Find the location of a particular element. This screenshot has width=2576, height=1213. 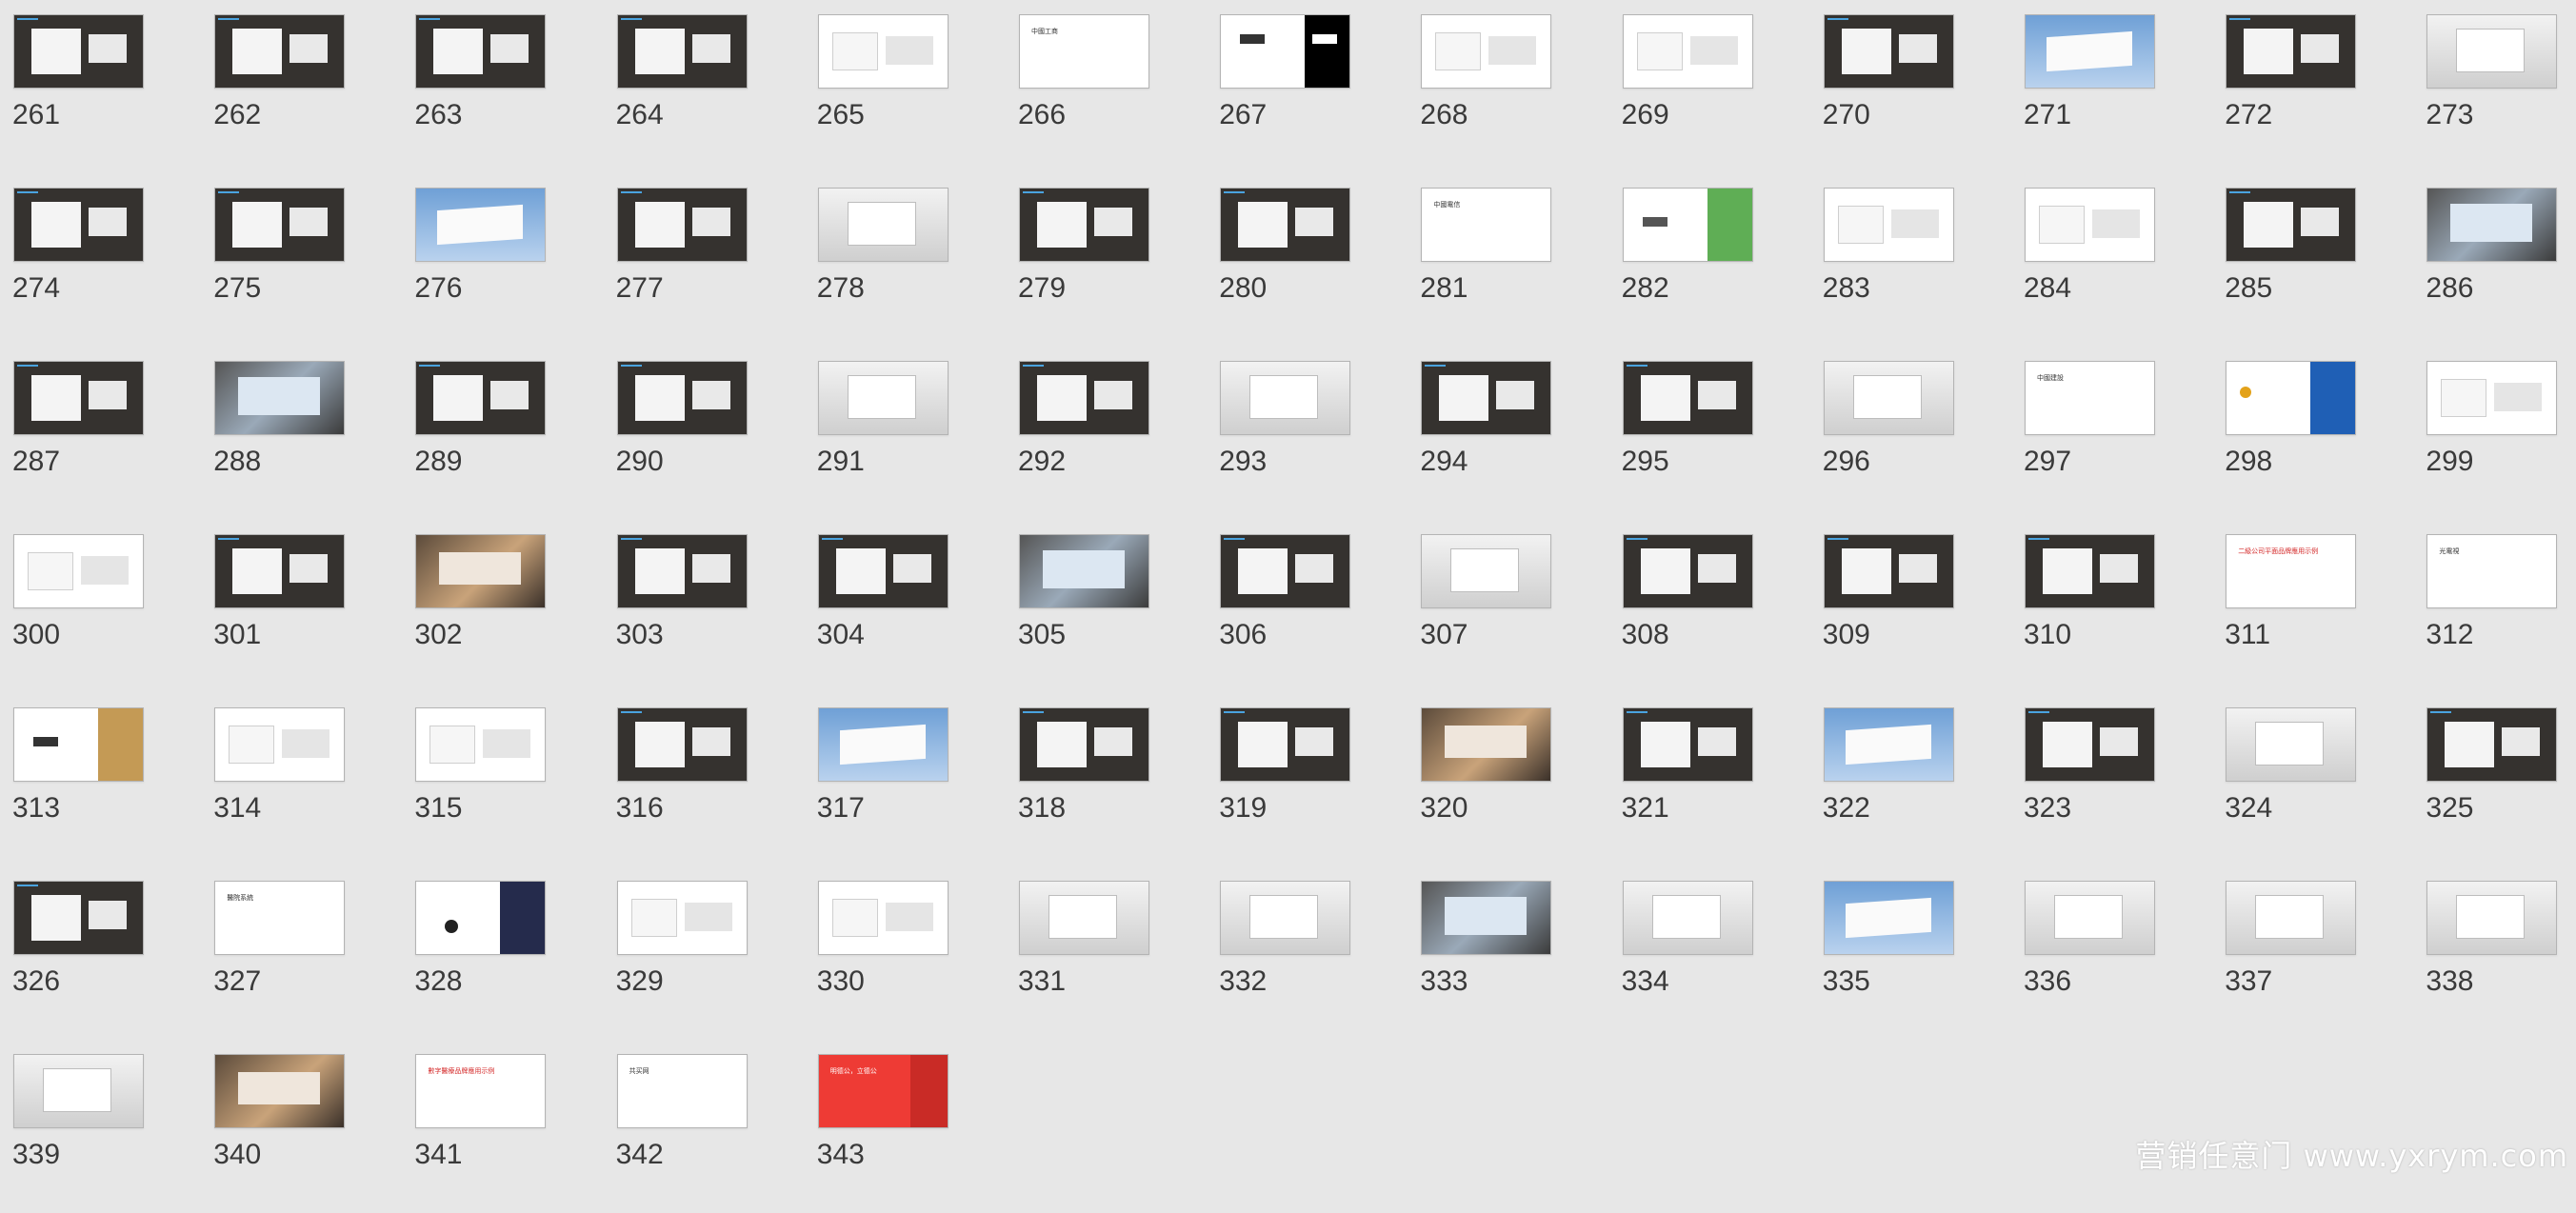

slide-thumbnail-297: 中國建設 297 is located at coordinates (2111, 434).